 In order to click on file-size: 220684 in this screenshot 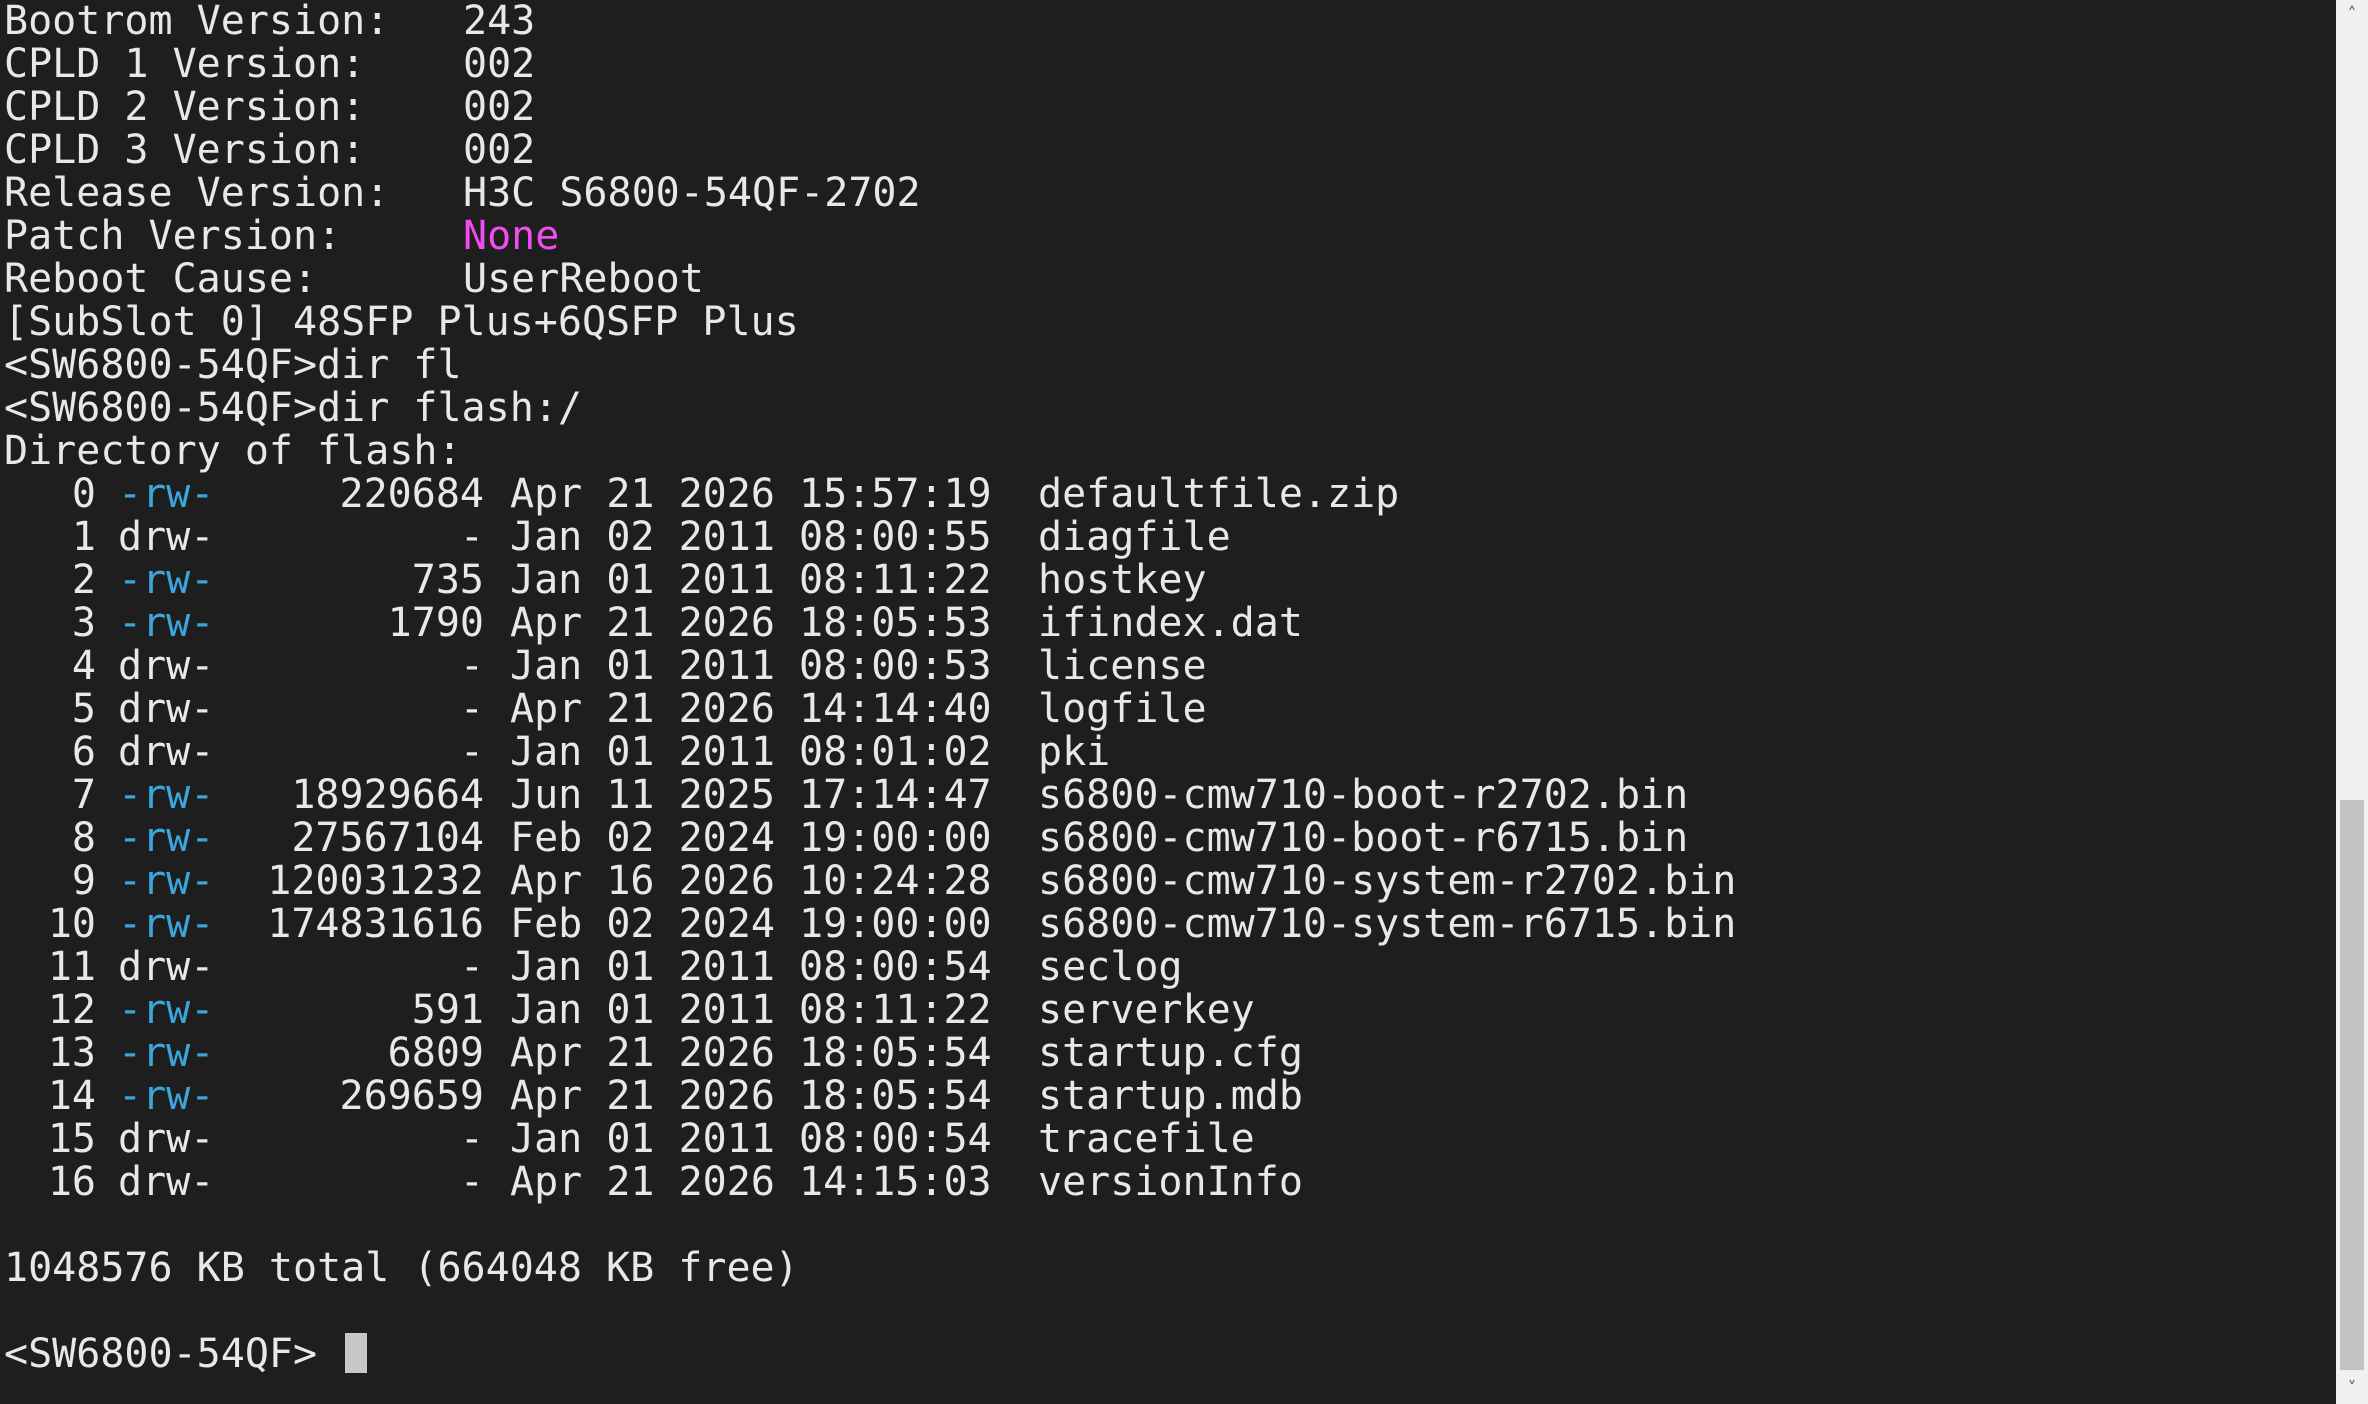, I will do `click(412, 494)`.